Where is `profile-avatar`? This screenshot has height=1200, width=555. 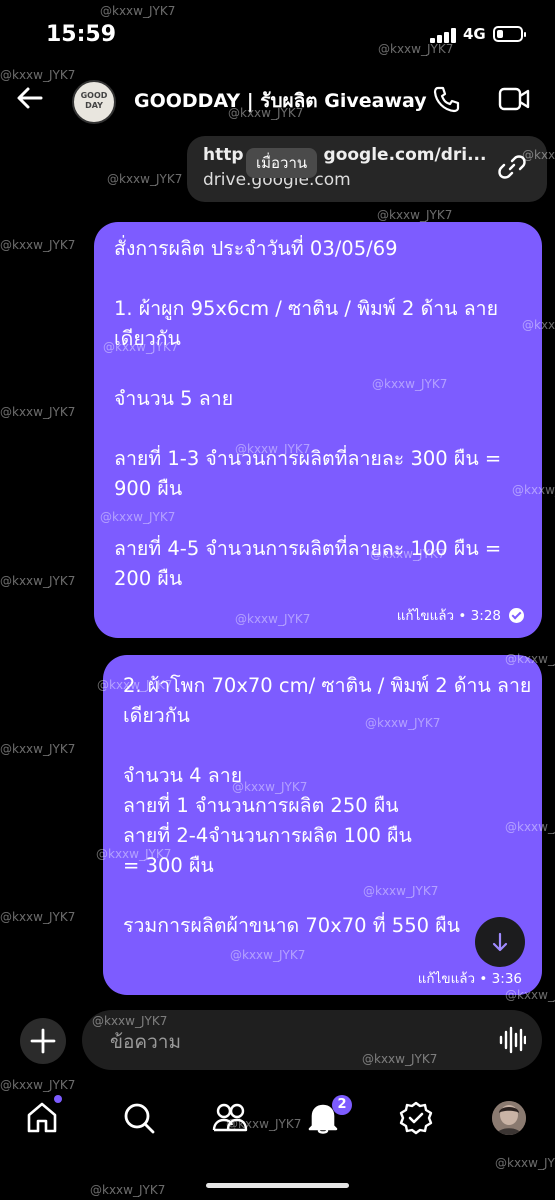 profile-avatar is located at coordinates (509, 1118).